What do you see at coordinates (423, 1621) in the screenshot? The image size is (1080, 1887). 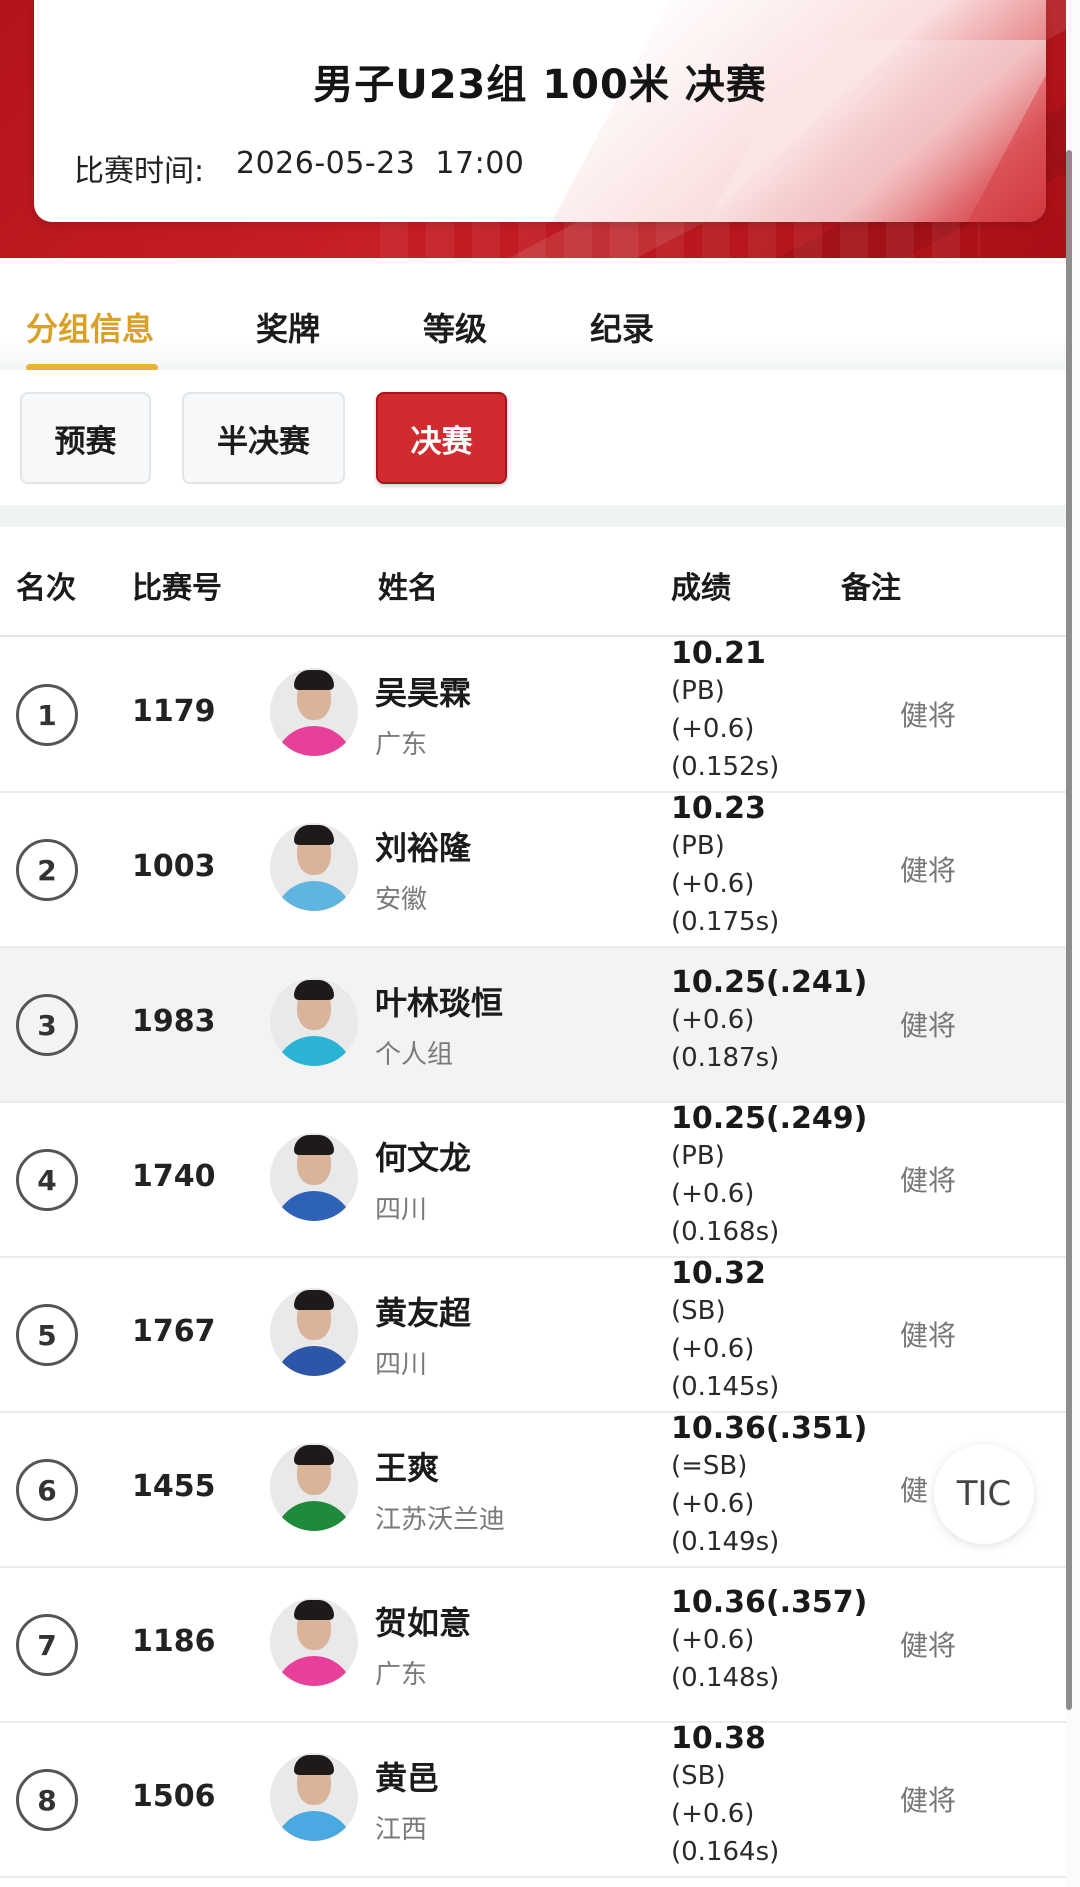 I see `athlete-name: 贺如意` at bounding box center [423, 1621].